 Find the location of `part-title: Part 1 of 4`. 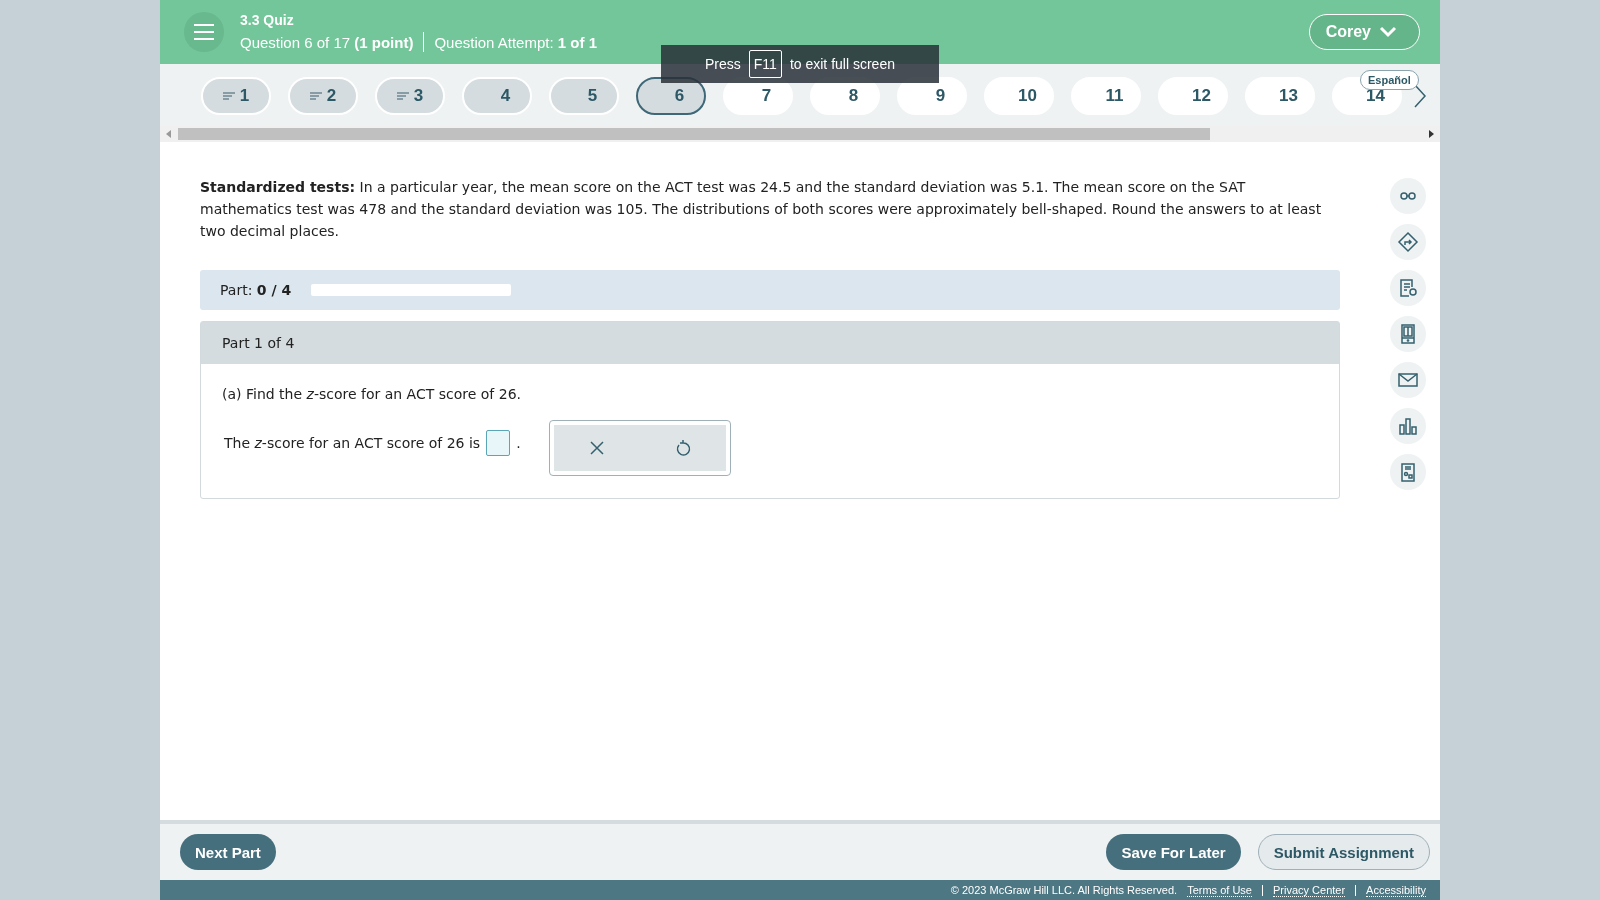

part-title: Part 1 of 4 is located at coordinates (258, 343).